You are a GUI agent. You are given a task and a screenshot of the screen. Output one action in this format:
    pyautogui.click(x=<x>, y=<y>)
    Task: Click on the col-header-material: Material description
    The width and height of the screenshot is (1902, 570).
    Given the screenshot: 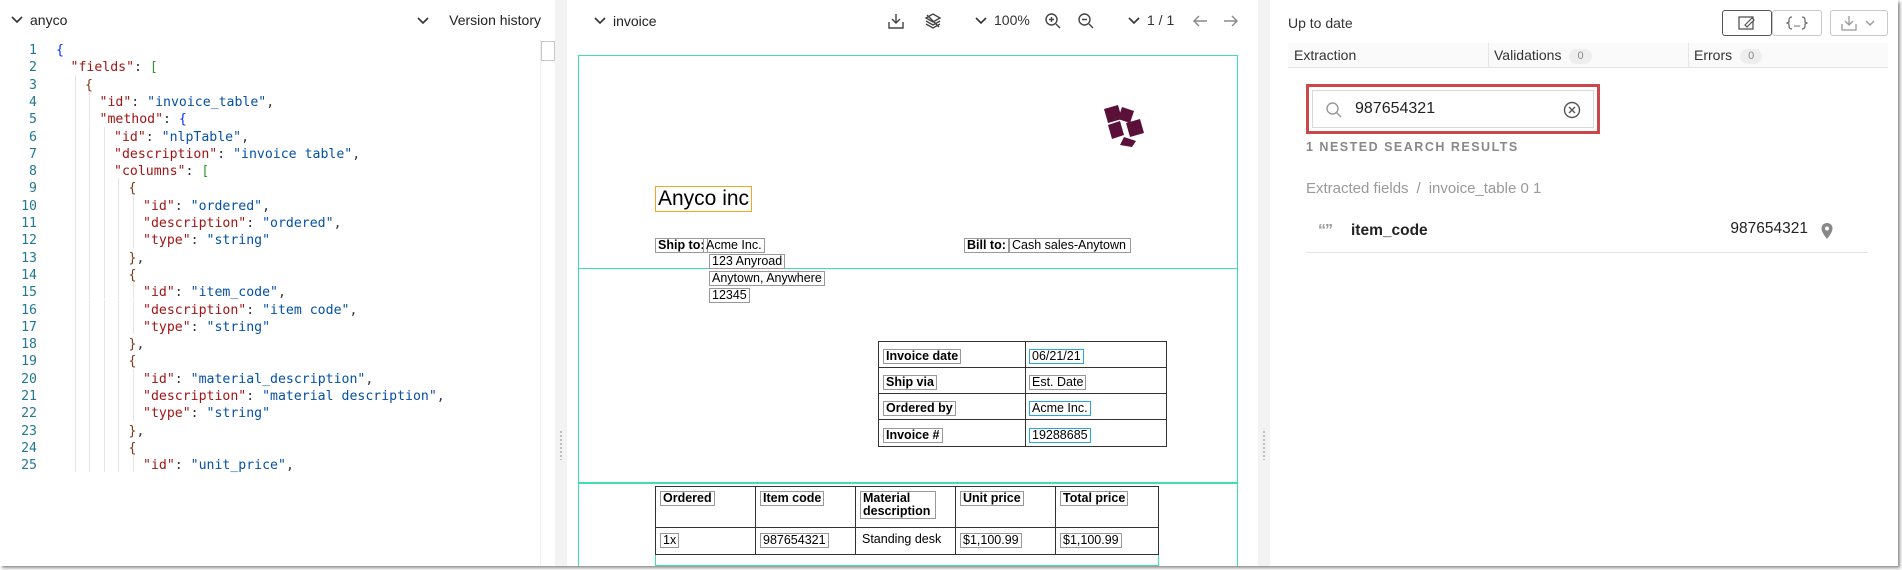 What is the action you would take?
    pyautogui.click(x=898, y=505)
    